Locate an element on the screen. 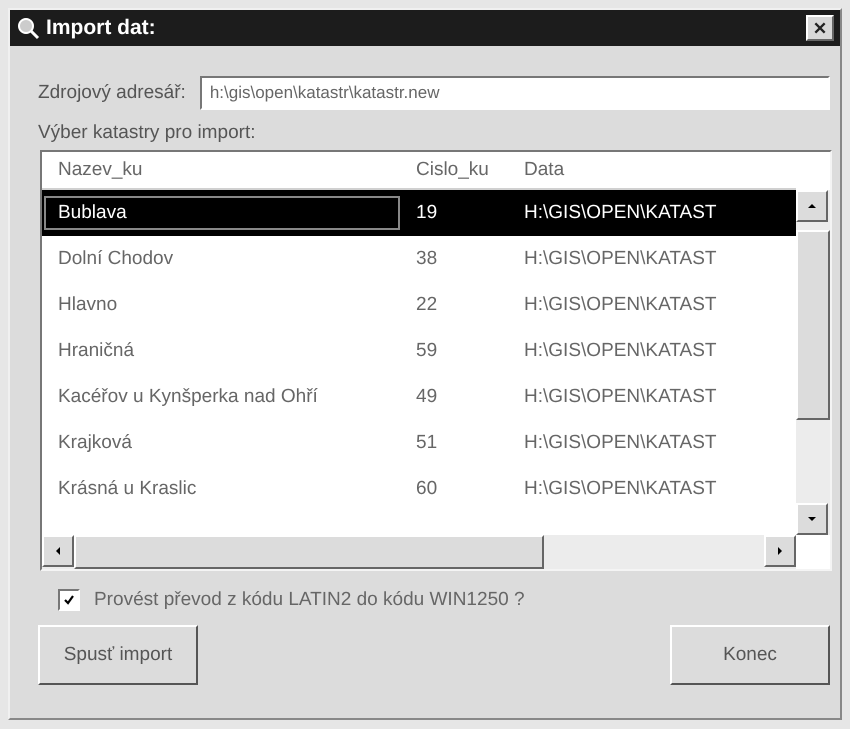  check-icon is located at coordinates (69, 600).